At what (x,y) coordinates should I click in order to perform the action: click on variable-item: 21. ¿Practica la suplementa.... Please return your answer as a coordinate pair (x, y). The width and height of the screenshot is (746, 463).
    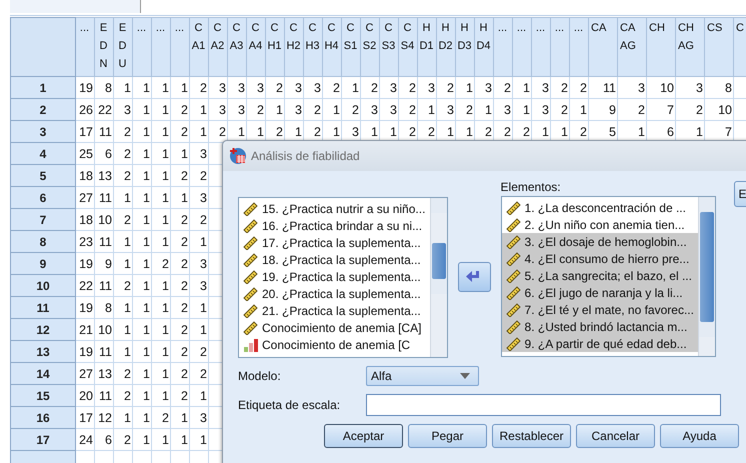
    Looking at the image, I should click on (334, 310).